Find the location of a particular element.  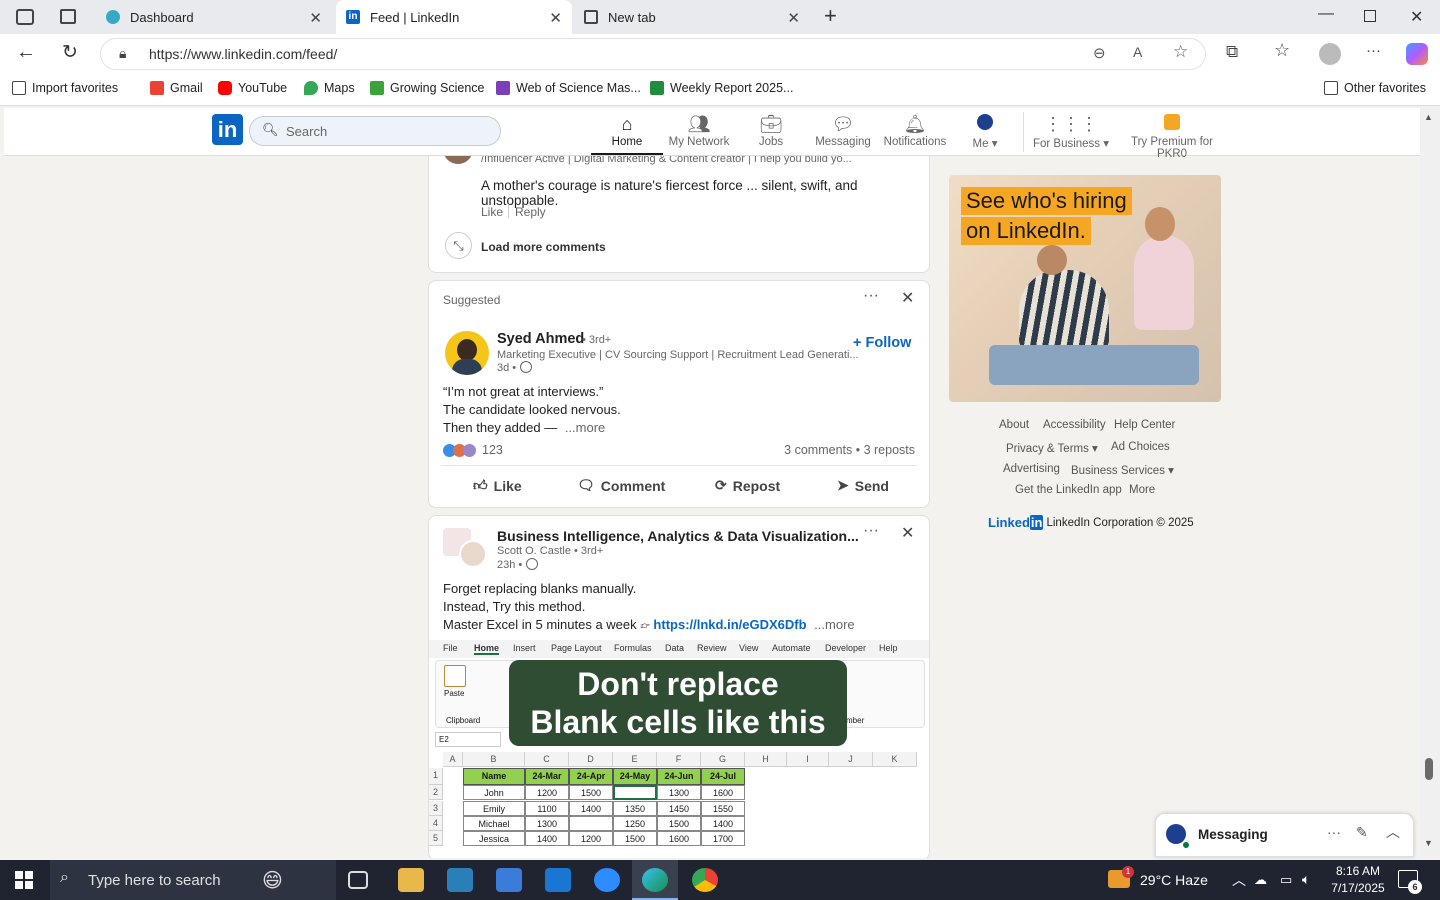

mail-icon is located at coordinates (558, 880).